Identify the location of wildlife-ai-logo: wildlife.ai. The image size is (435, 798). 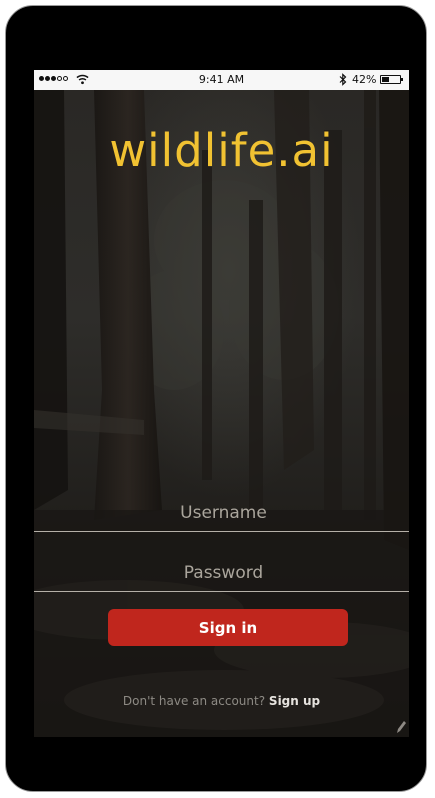
(221, 150).